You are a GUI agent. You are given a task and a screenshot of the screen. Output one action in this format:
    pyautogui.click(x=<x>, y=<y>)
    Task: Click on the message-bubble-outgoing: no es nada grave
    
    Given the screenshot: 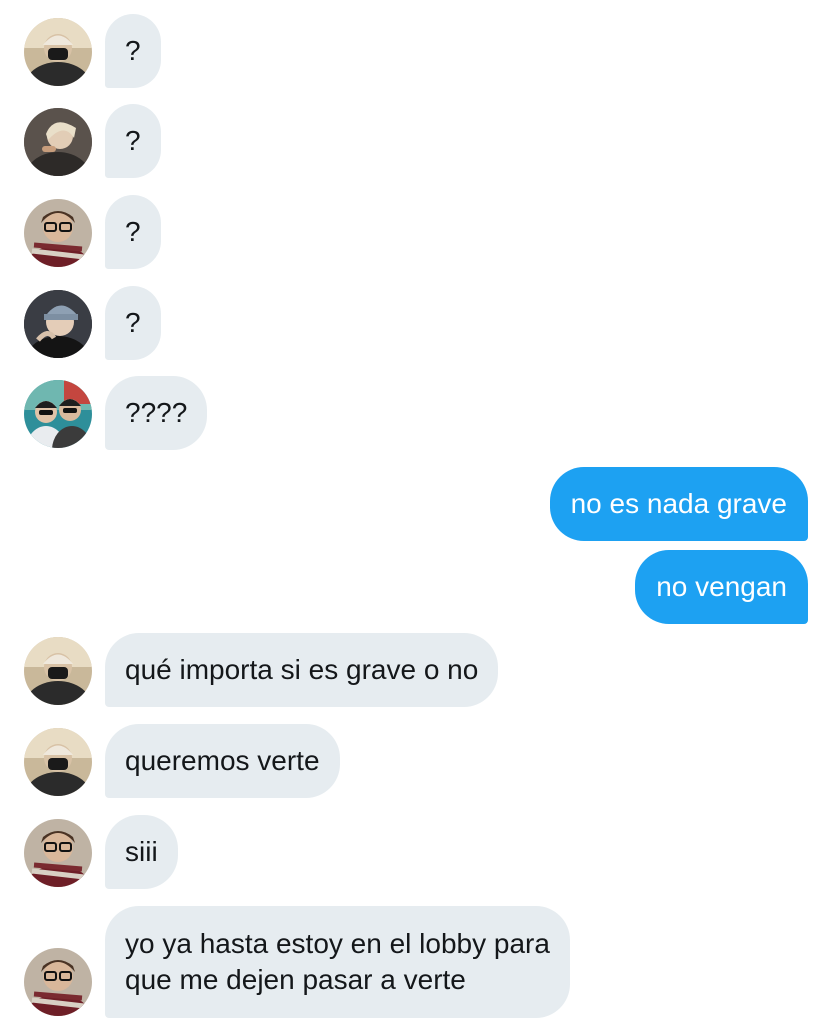 What is the action you would take?
    pyautogui.click(x=678, y=504)
    